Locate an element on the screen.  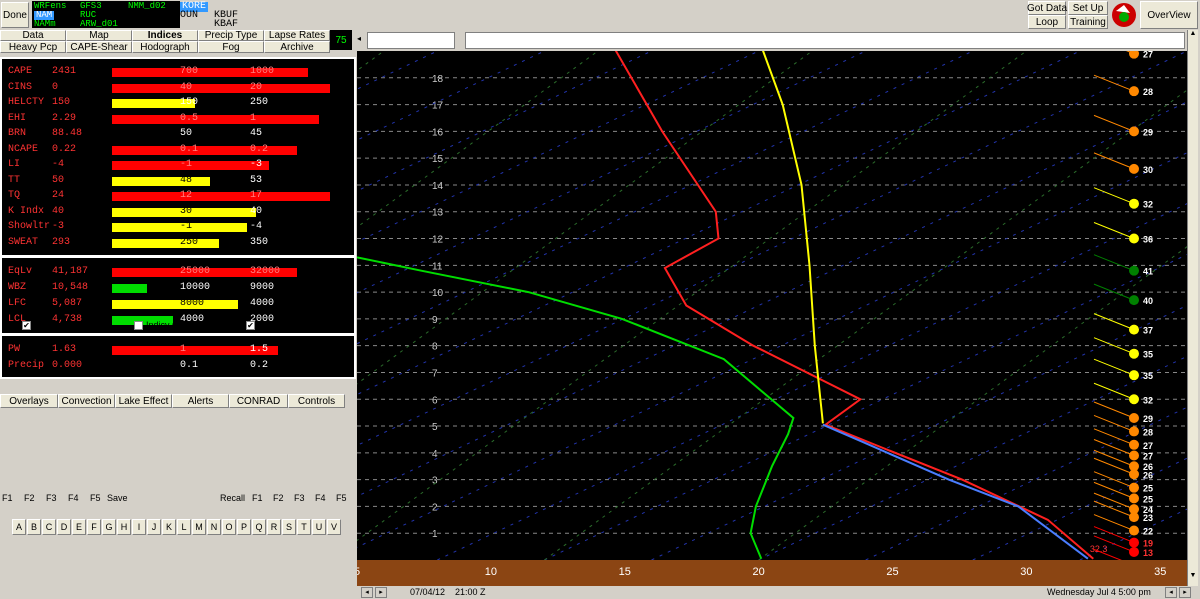
tab-lake-effect: Lake Effect is located at coordinates (143, 401).